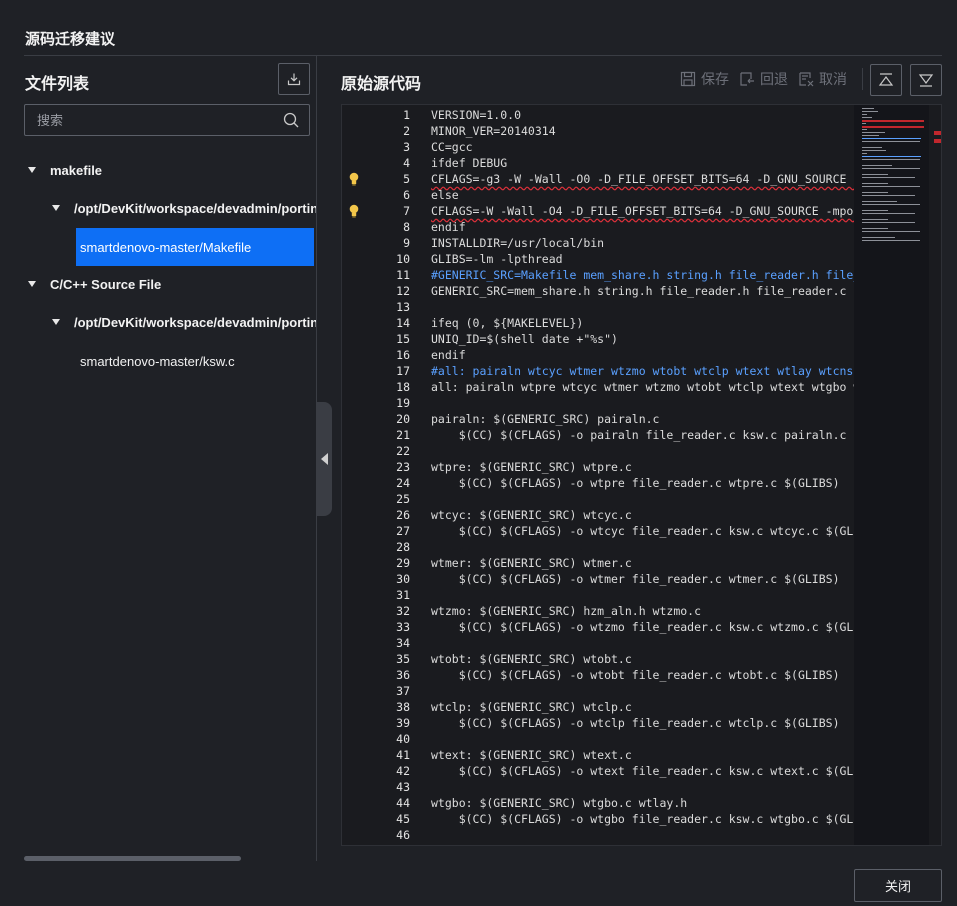  Describe the element at coordinates (598, 259) in the screenshot. I see `code-line: 10 GLIBS=-lm -lpthread` at that location.